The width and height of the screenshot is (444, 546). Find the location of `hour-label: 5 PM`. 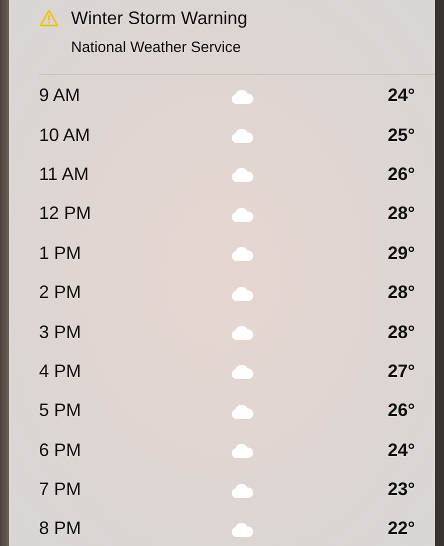

hour-label: 5 PM is located at coordinates (60, 410).